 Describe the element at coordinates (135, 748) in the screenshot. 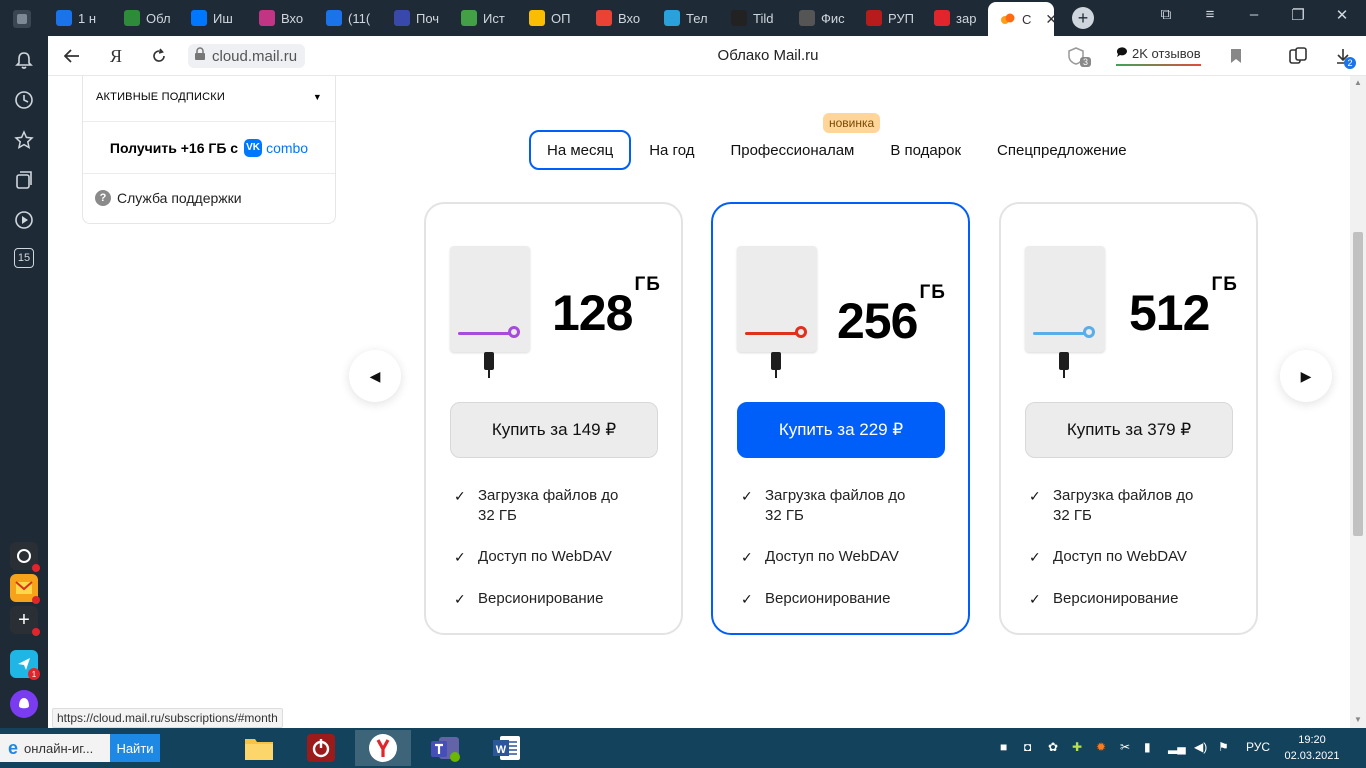

I see `taskbar-search-button: Найти` at that location.